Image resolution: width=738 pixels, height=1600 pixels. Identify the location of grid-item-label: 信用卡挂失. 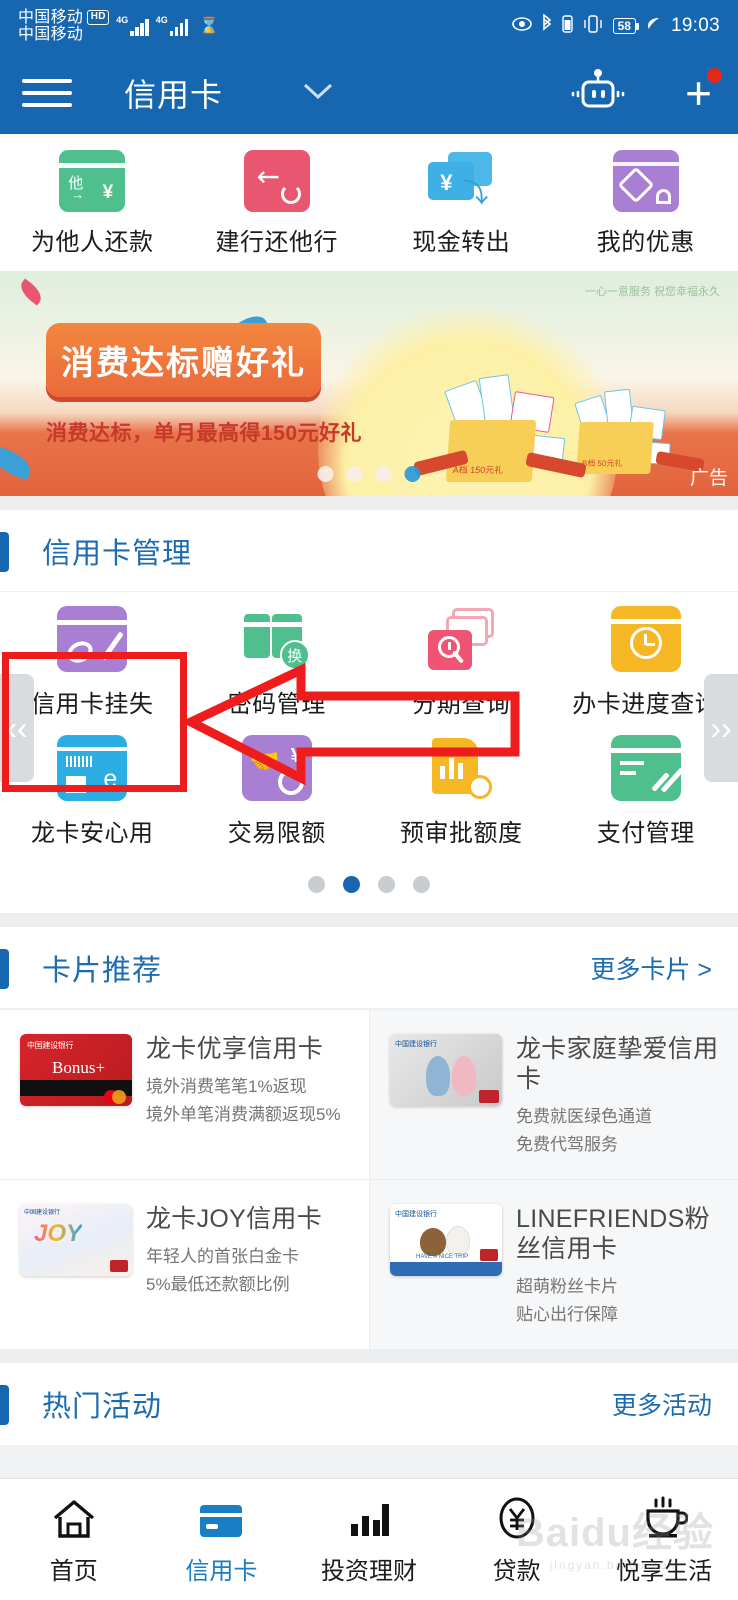
(92, 704).